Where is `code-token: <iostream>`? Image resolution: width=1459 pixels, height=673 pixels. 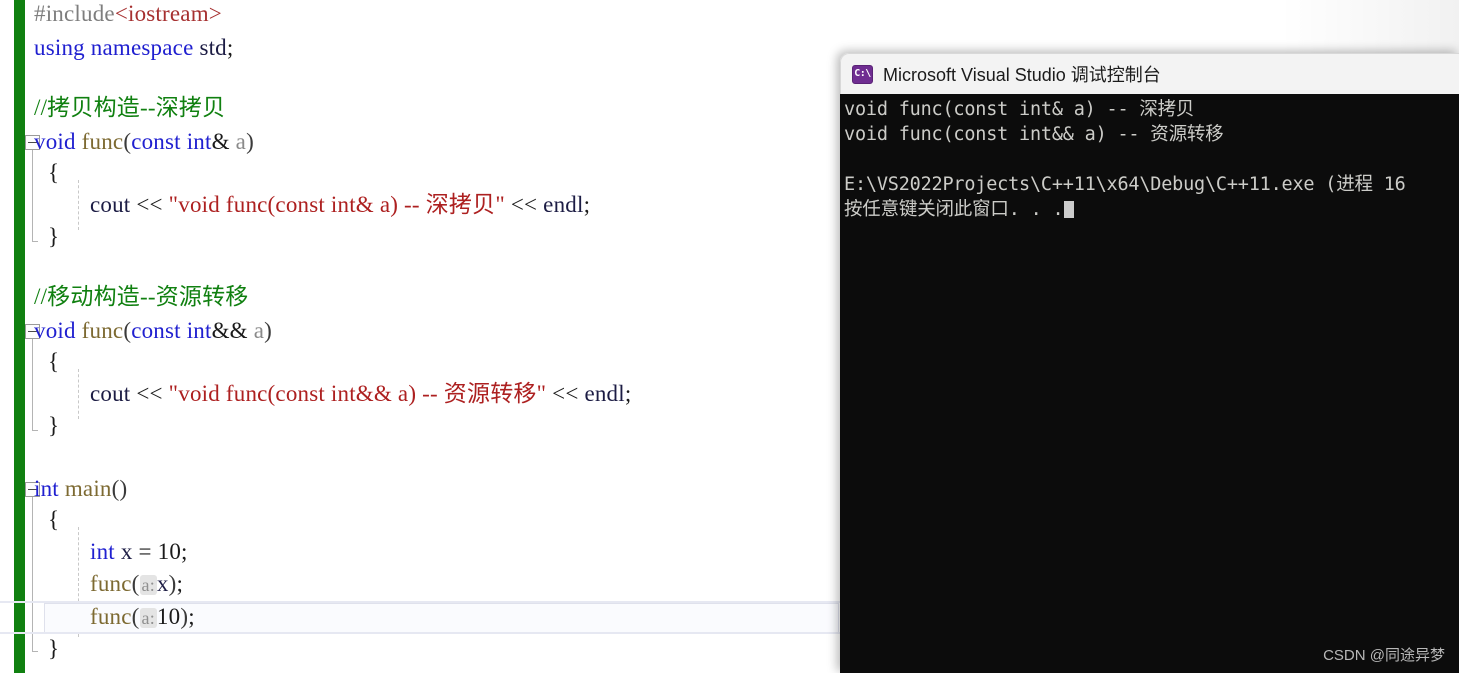
code-token: <iostream> is located at coordinates (168, 13).